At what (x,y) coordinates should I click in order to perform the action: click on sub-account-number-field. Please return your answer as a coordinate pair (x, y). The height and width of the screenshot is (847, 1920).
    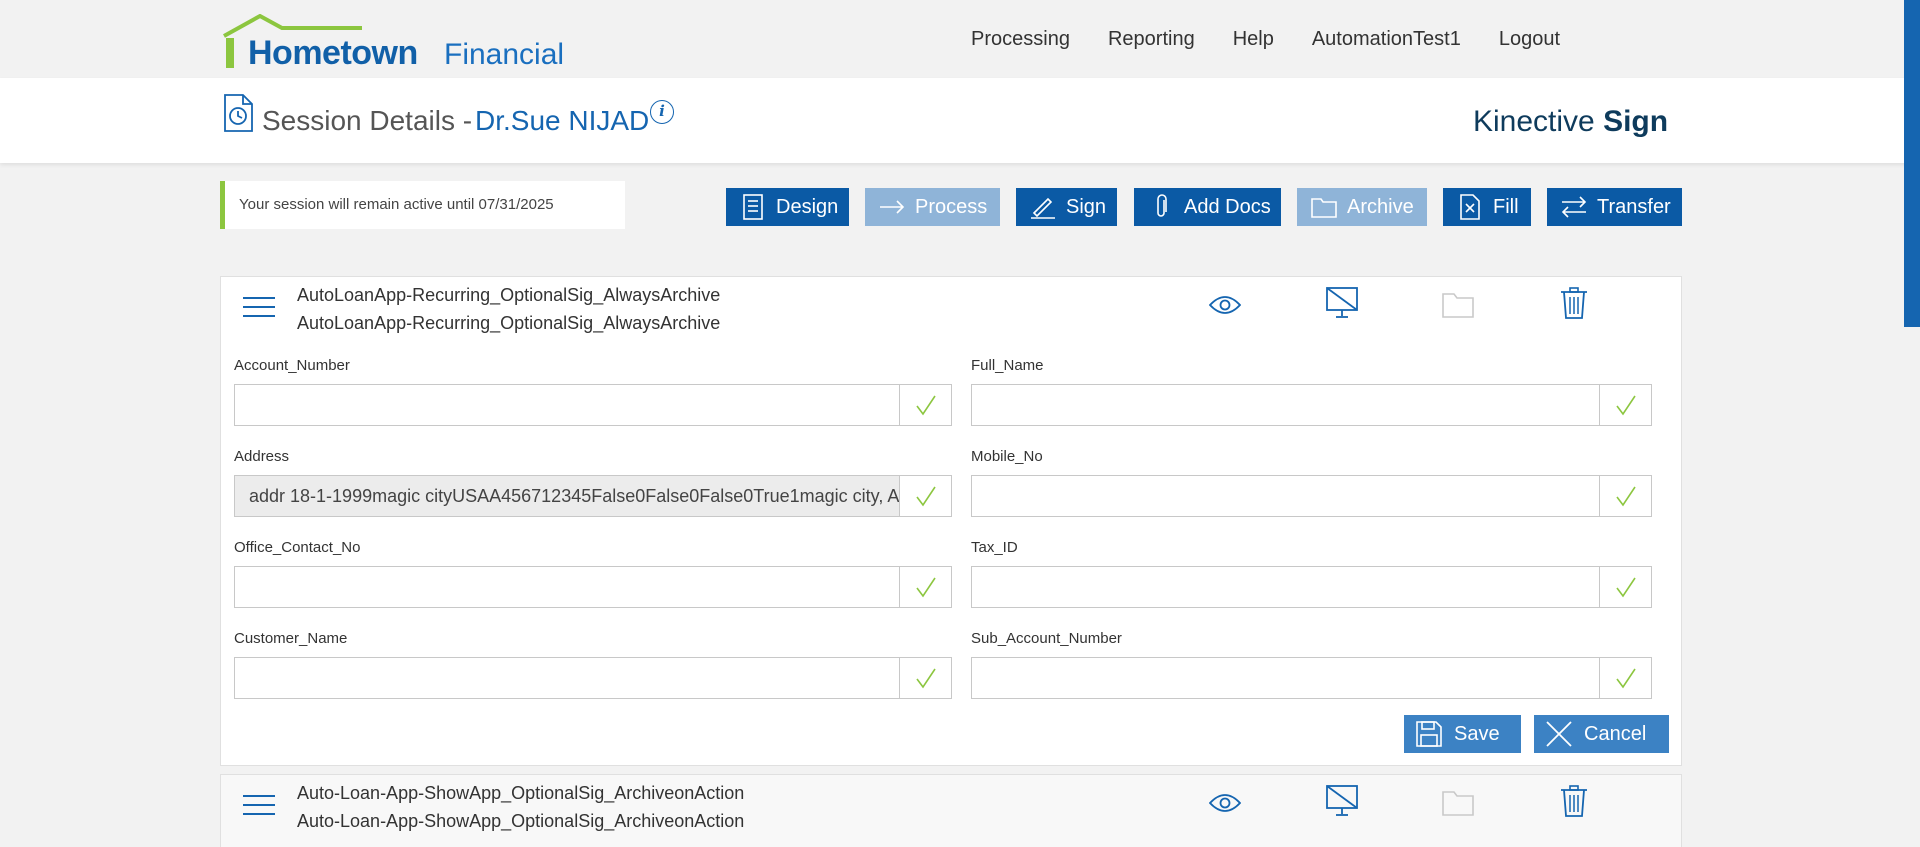
    Looking at the image, I should click on (1311, 678).